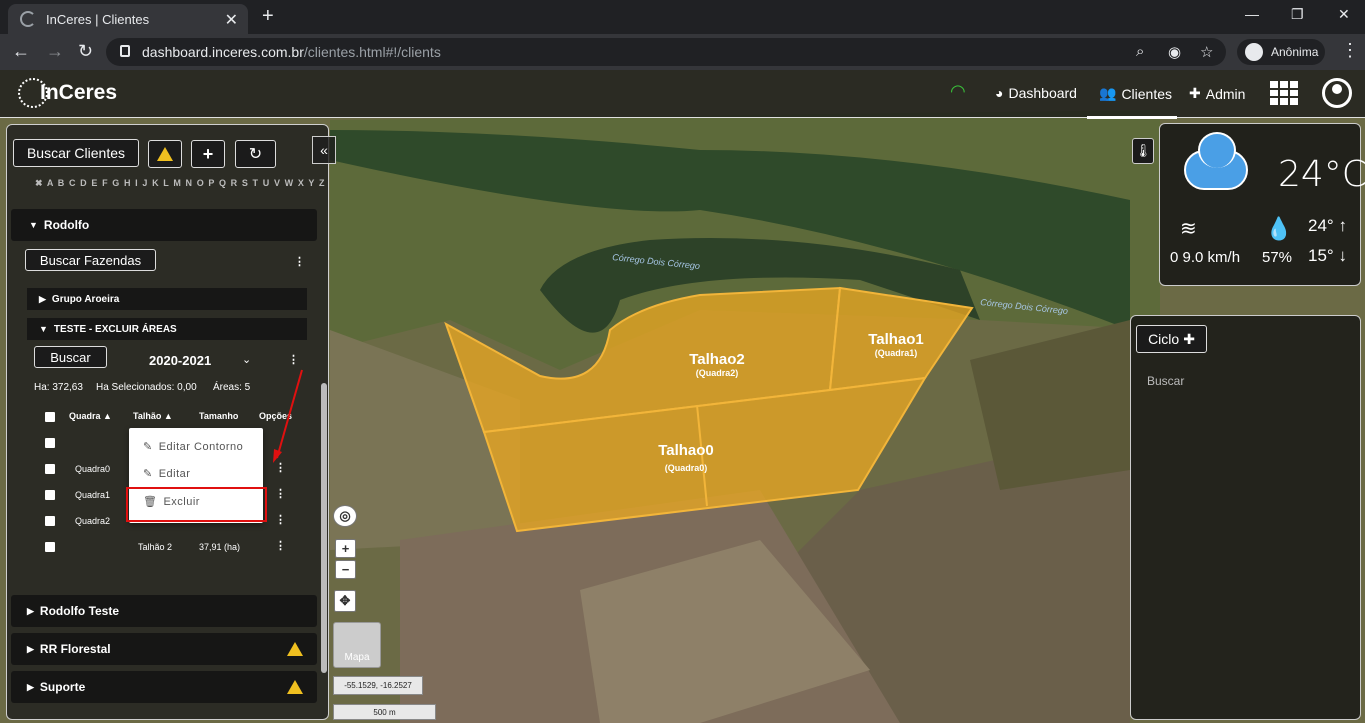 The height and width of the screenshot is (723, 1365). What do you see at coordinates (62, 687) in the screenshot?
I see `client-label: Suporte` at bounding box center [62, 687].